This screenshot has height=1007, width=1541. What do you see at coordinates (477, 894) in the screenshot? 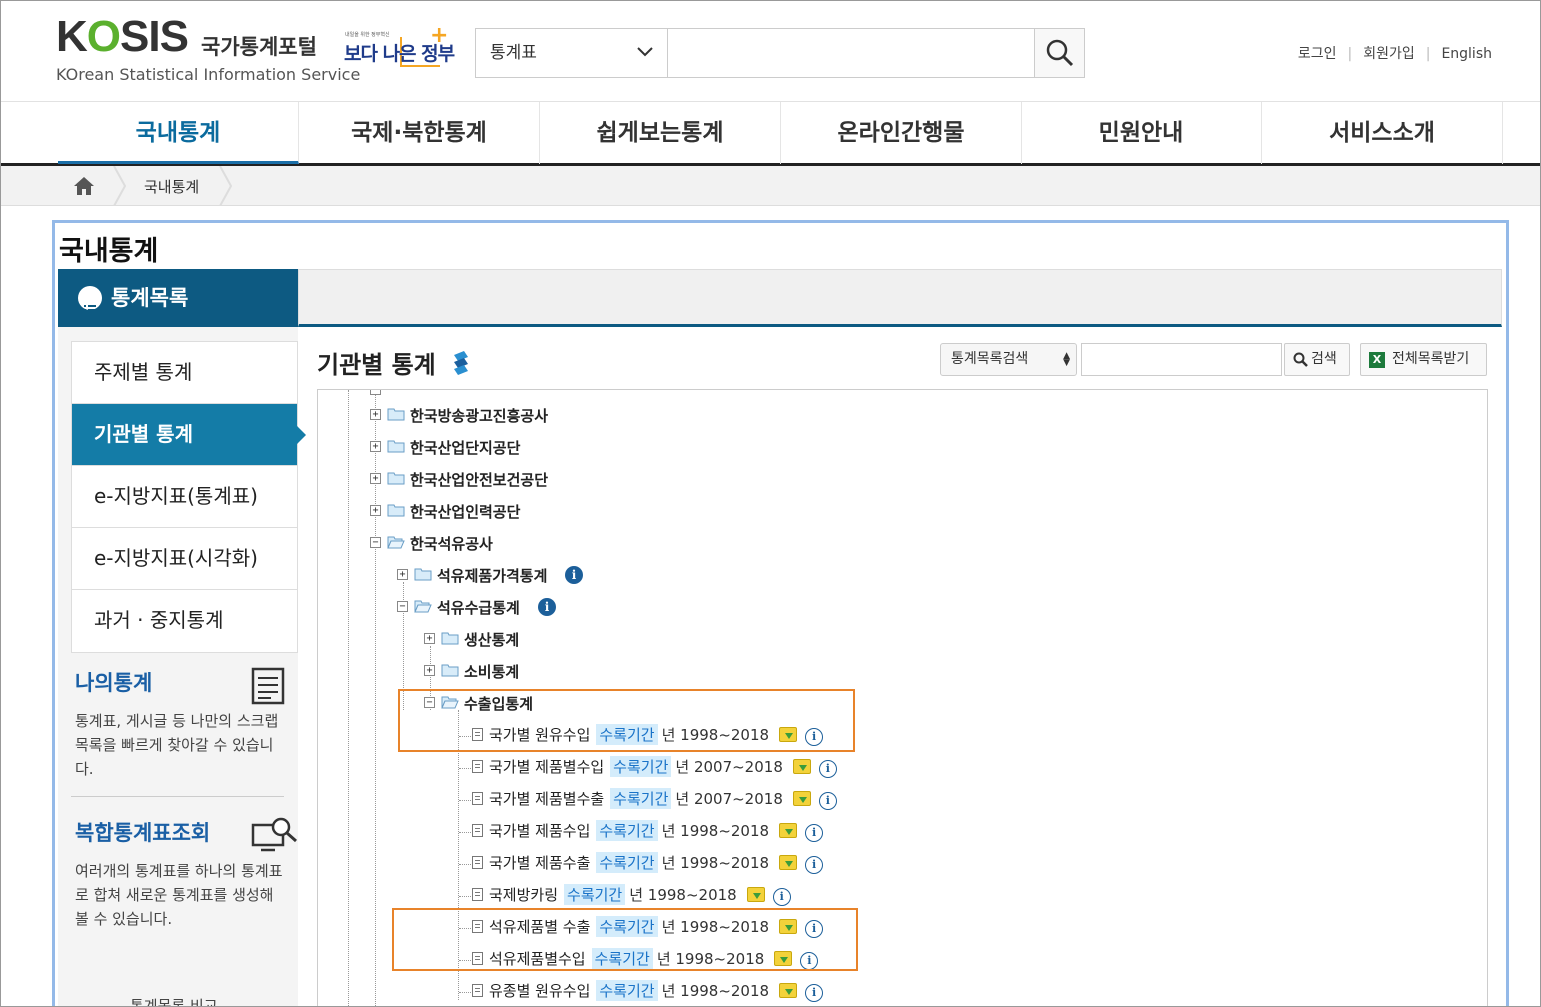
I see `table-doc-icon` at bounding box center [477, 894].